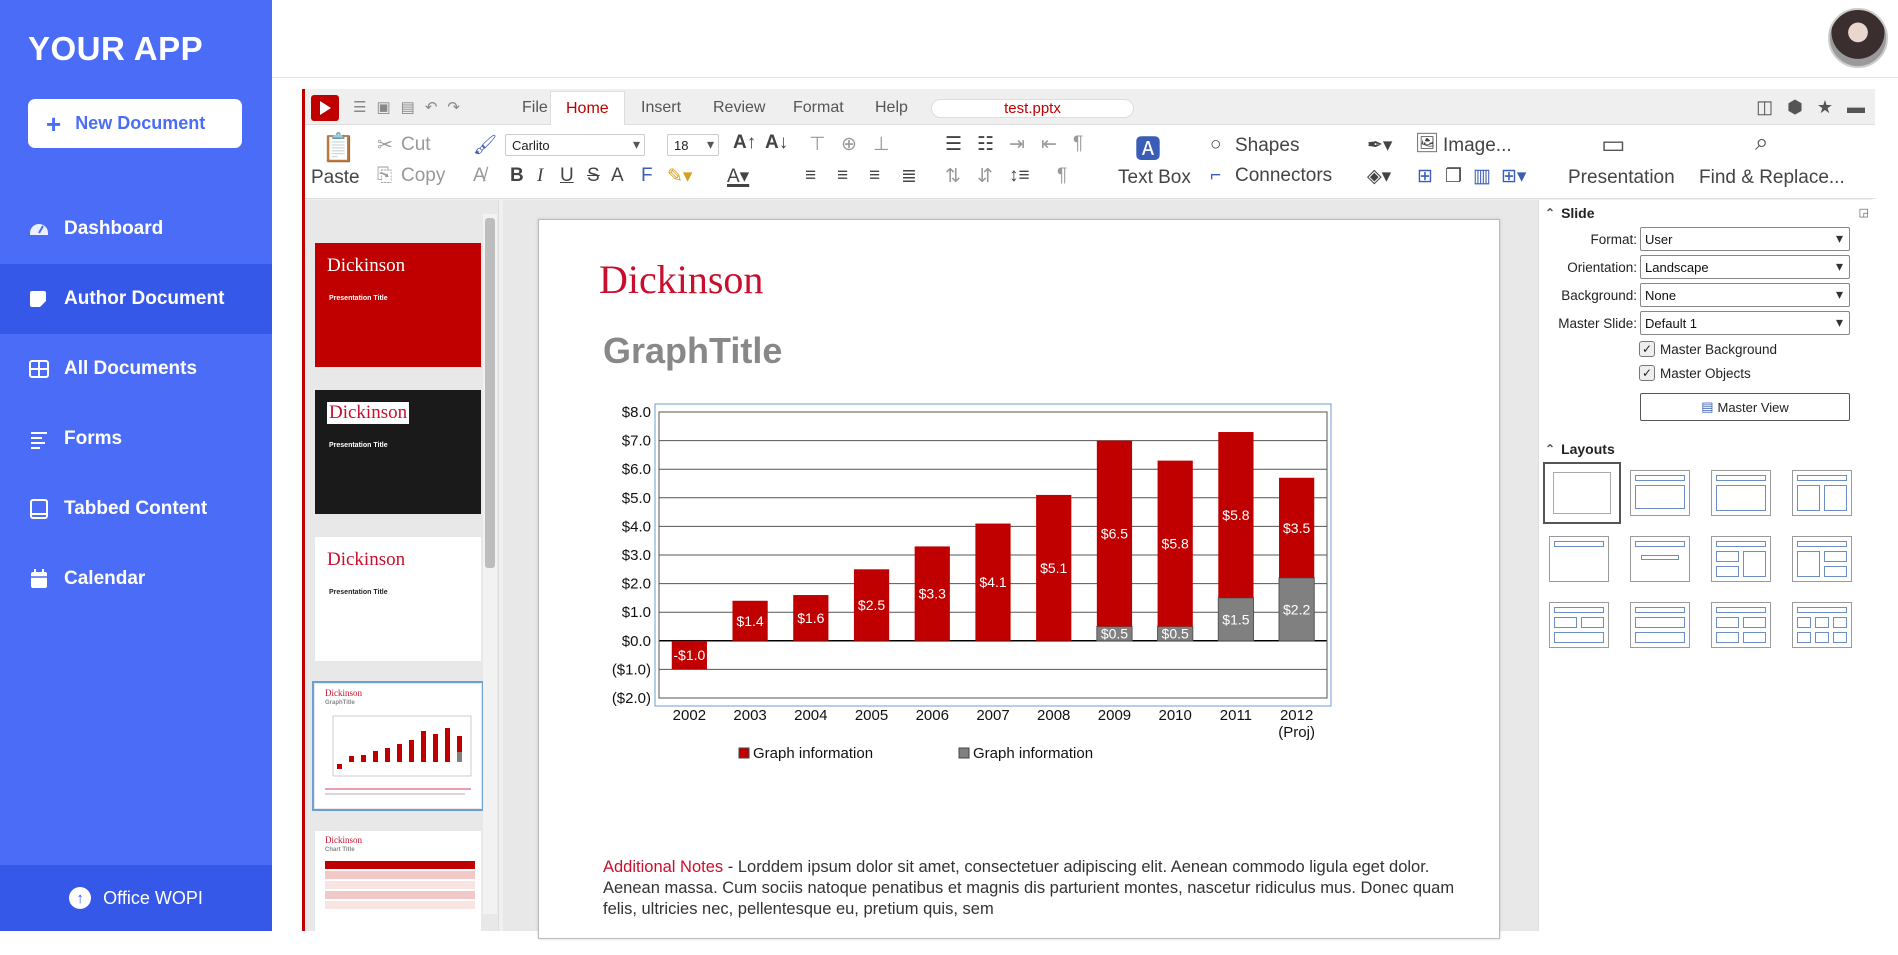  What do you see at coordinates (1267, 146) in the screenshot?
I see `shapes-button: Shapes` at bounding box center [1267, 146].